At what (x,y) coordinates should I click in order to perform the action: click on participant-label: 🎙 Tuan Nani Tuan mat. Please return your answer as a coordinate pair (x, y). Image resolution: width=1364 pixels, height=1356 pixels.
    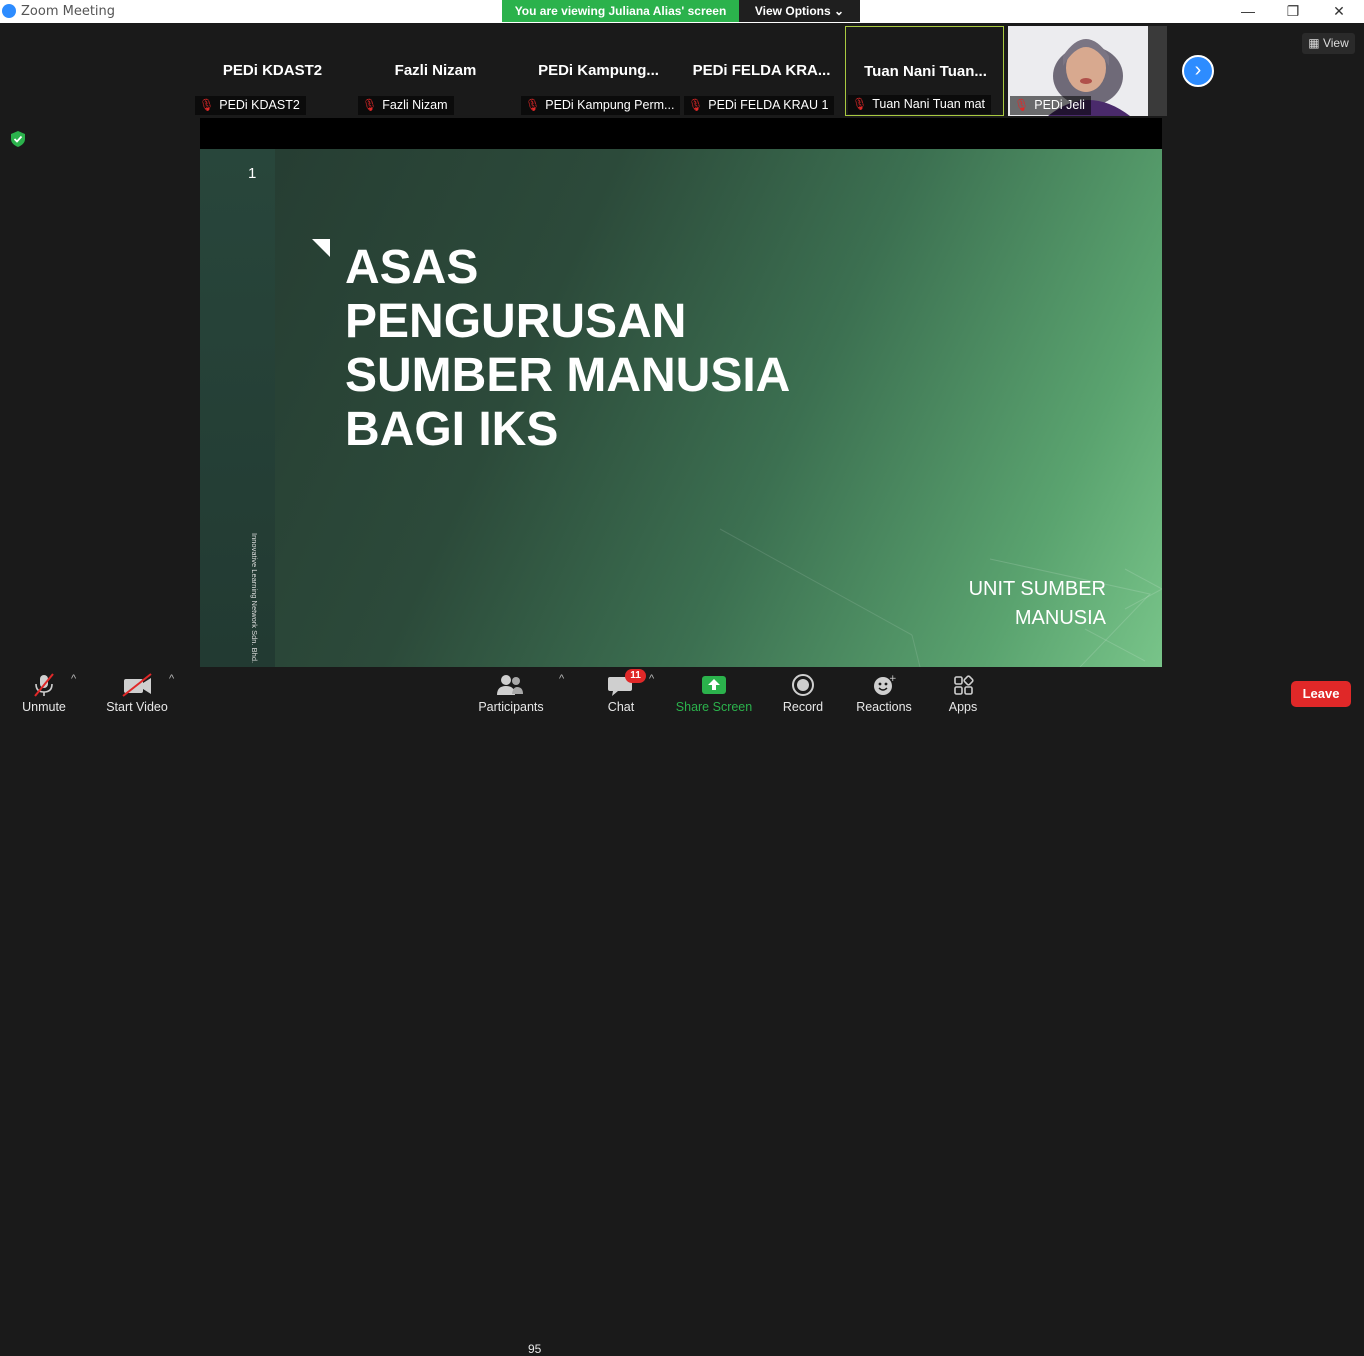
    Looking at the image, I should click on (920, 104).